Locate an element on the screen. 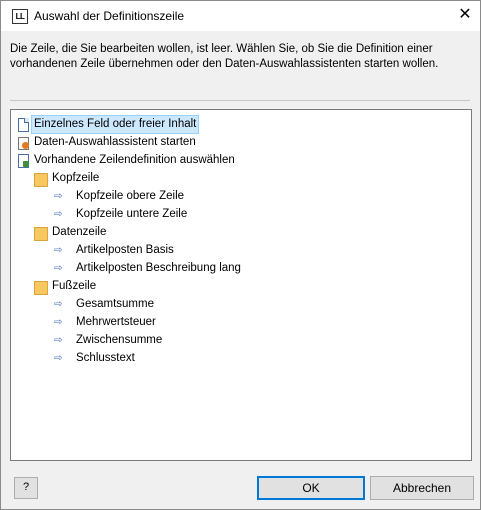  tree-item-label: Vorhandene Zeilendefinition auswählen is located at coordinates (134, 160).